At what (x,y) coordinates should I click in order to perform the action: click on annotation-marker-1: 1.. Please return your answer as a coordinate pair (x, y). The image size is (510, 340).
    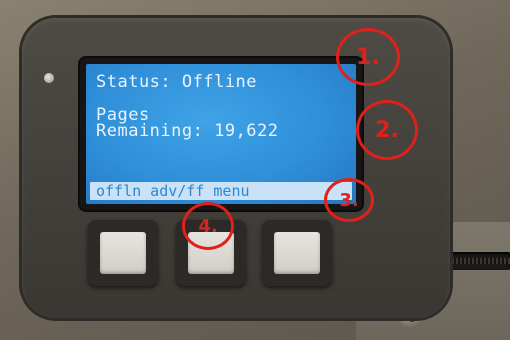
    Looking at the image, I should click on (368, 57).